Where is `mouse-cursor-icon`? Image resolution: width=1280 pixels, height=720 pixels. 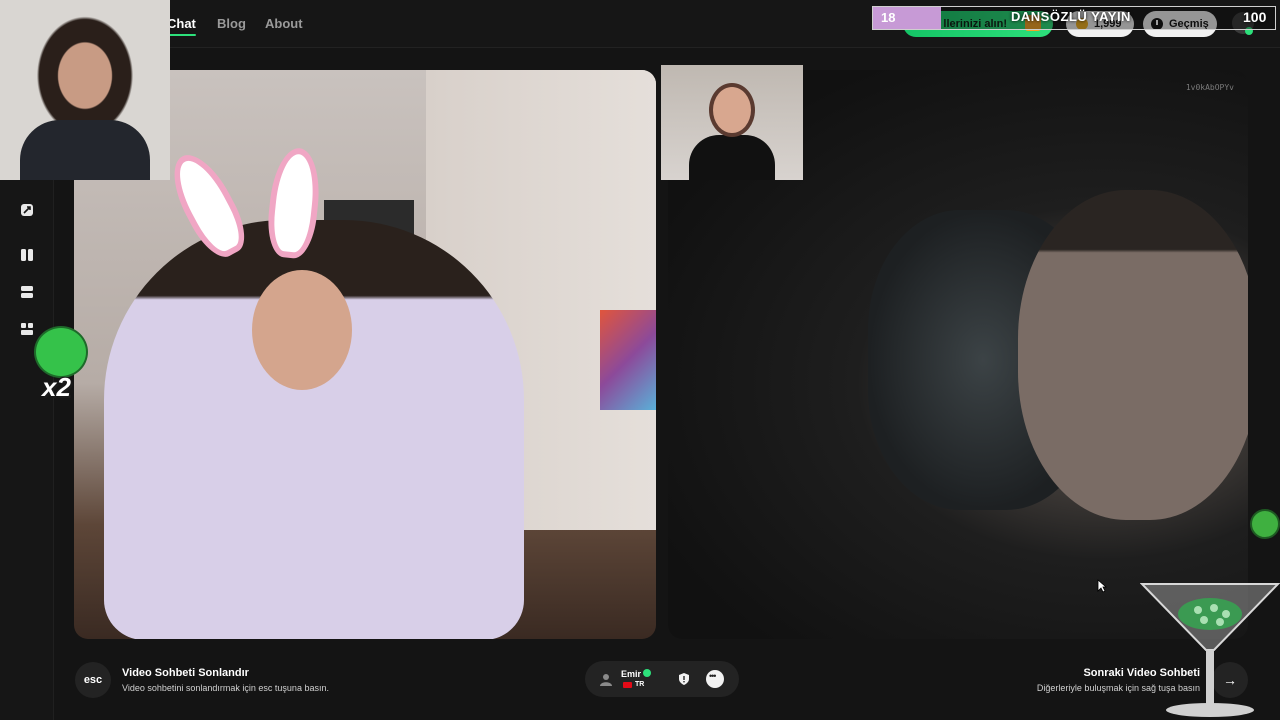 mouse-cursor-icon is located at coordinates (1102, 586).